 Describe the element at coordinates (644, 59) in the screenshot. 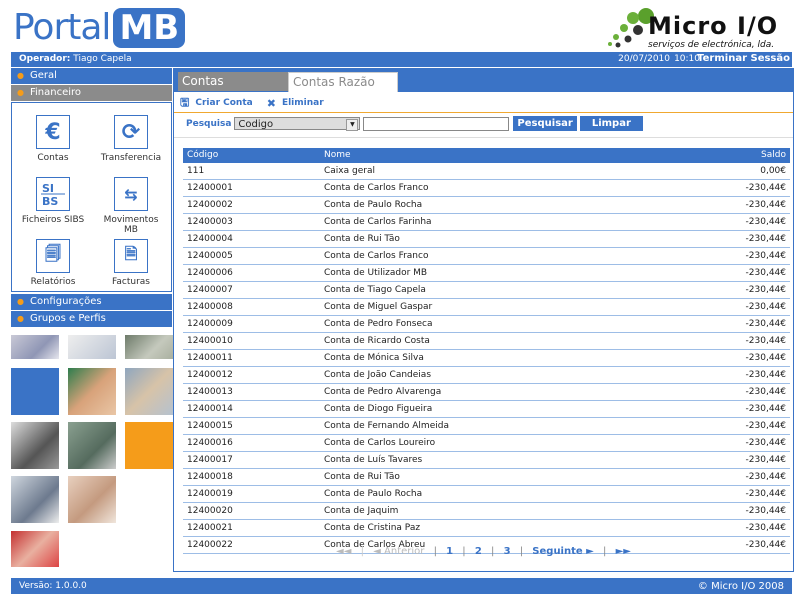

I see `current-date: 20/07/2010` at that location.